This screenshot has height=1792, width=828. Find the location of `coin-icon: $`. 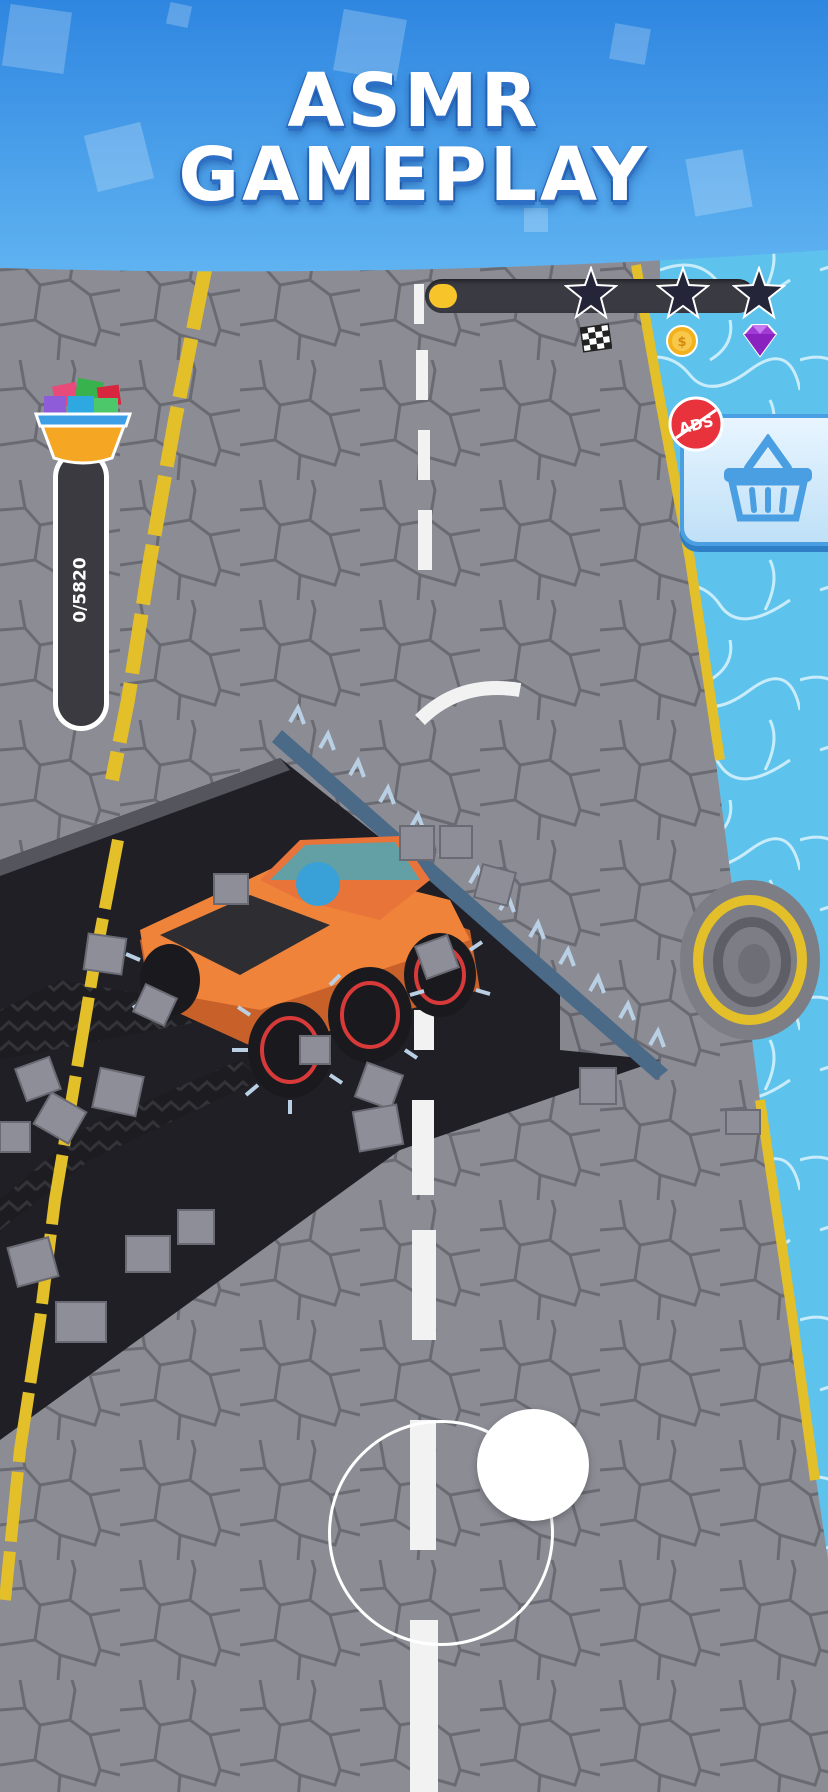

coin-icon: $ is located at coordinates (682, 341).